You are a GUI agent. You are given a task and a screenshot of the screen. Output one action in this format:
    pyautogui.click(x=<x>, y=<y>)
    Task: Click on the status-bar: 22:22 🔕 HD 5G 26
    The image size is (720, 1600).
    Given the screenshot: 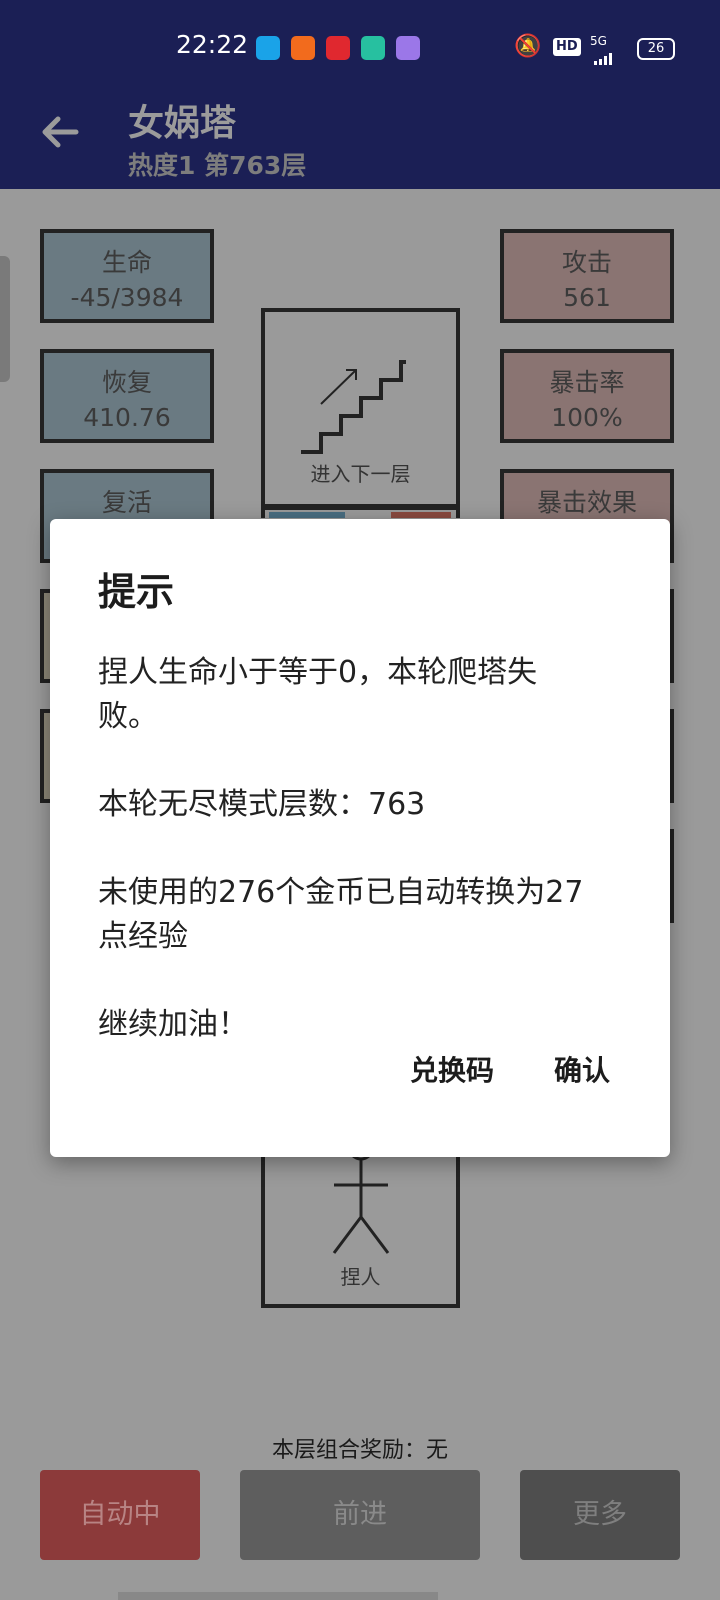 What is the action you would take?
    pyautogui.click(x=360, y=48)
    